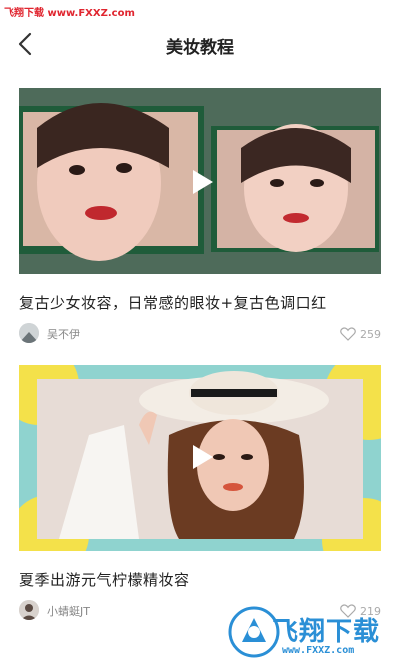 Image resolution: width=400 pixels, height=667 pixels. What do you see at coordinates (318, 650) in the screenshot?
I see `brand-url: www.FXXZ.com` at bounding box center [318, 650].